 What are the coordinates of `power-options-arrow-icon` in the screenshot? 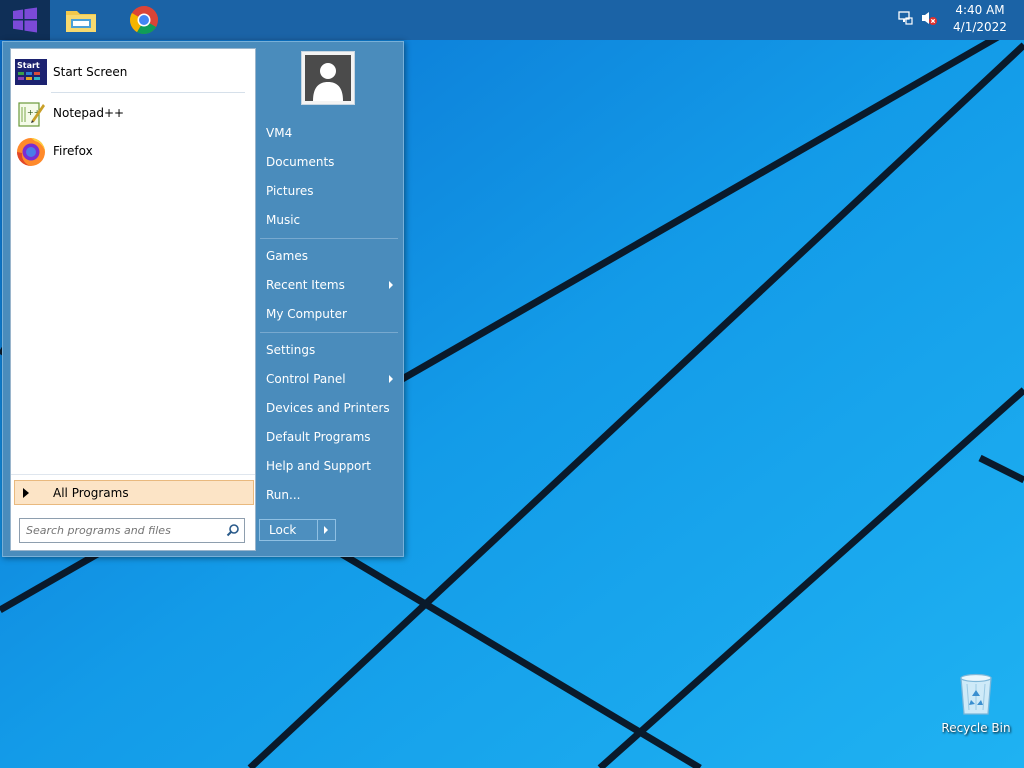 It's located at (326, 530).